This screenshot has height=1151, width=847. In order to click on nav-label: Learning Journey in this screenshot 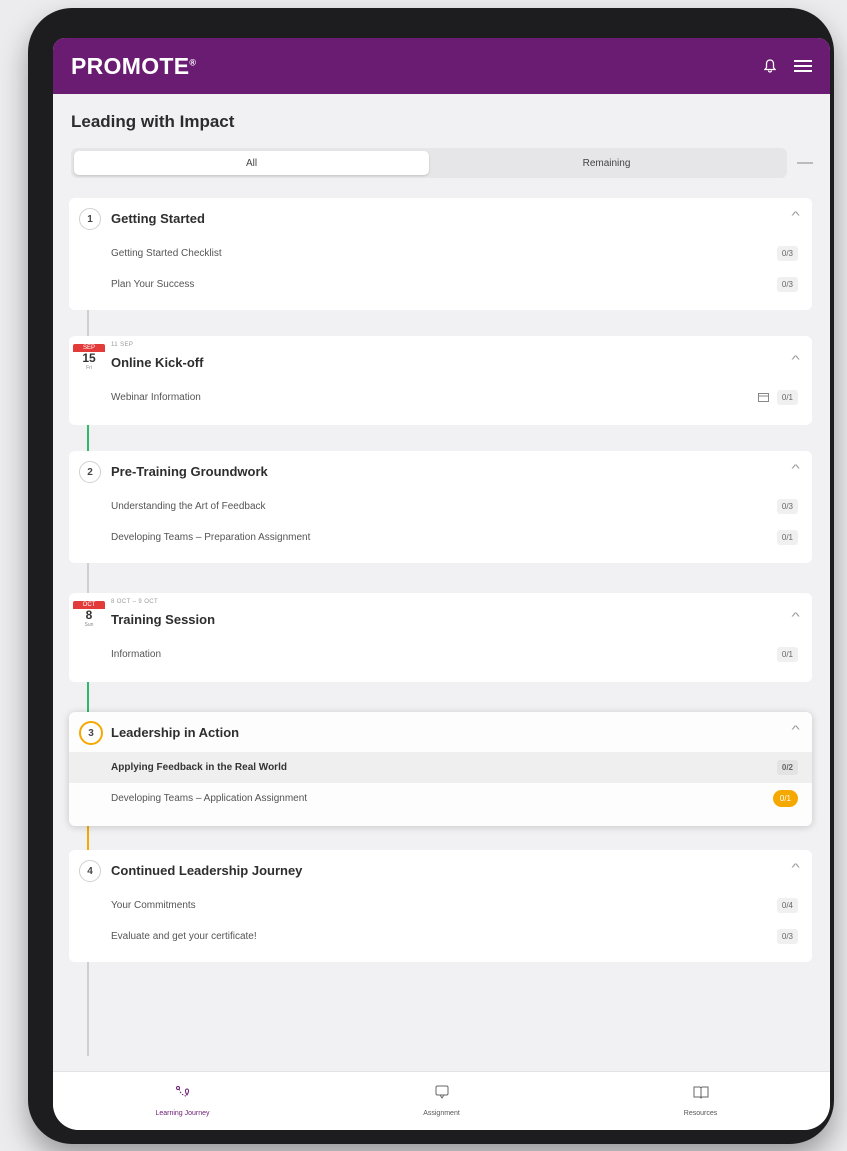, I will do `click(182, 1113)`.